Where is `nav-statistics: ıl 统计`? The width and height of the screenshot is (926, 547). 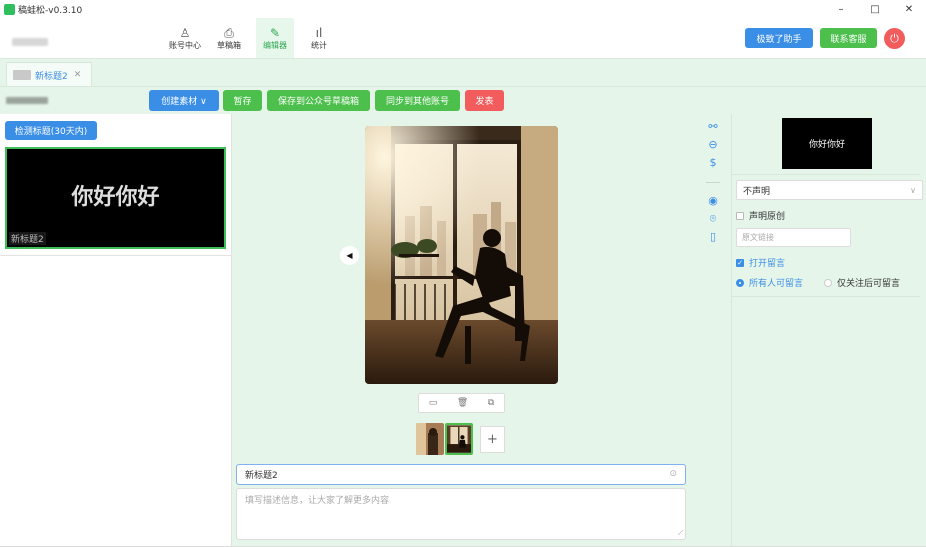
nav-statistics: ıl 统计 is located at coordinates (319, 38).